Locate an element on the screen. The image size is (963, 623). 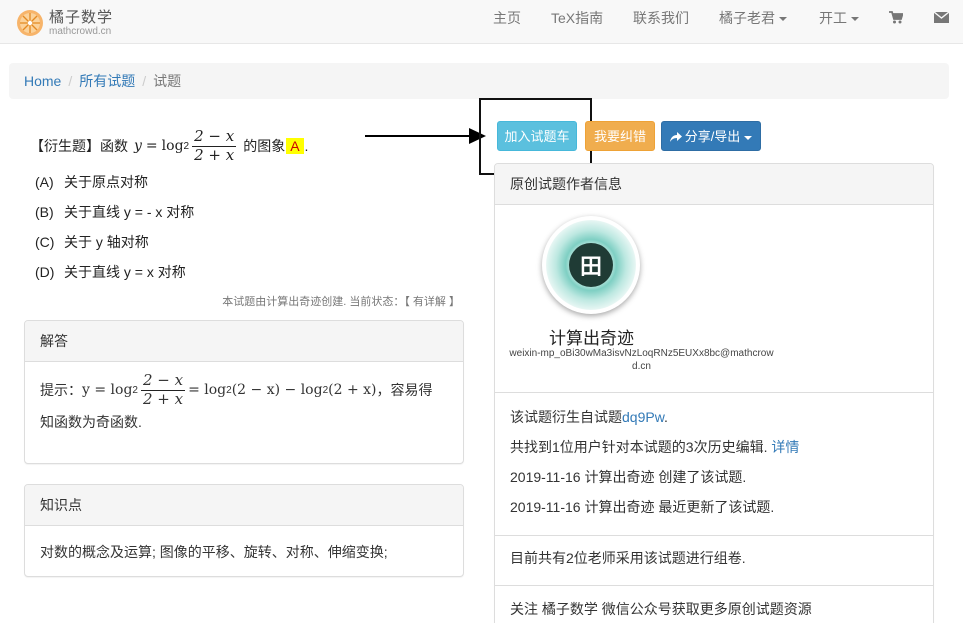
question-prefix: 【衍生题】函数 is located at coordinates (79, 146).